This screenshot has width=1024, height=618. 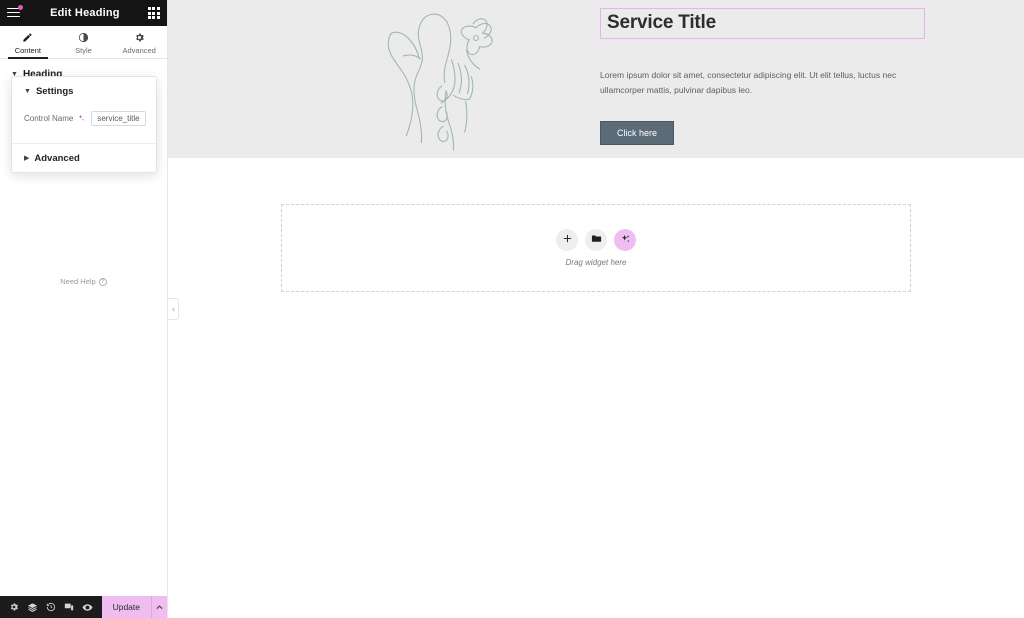 What do you see at coordinates (173, 309) in the screenshot?
I see `panel-collapse-handle` at bounding box center [173, 309].